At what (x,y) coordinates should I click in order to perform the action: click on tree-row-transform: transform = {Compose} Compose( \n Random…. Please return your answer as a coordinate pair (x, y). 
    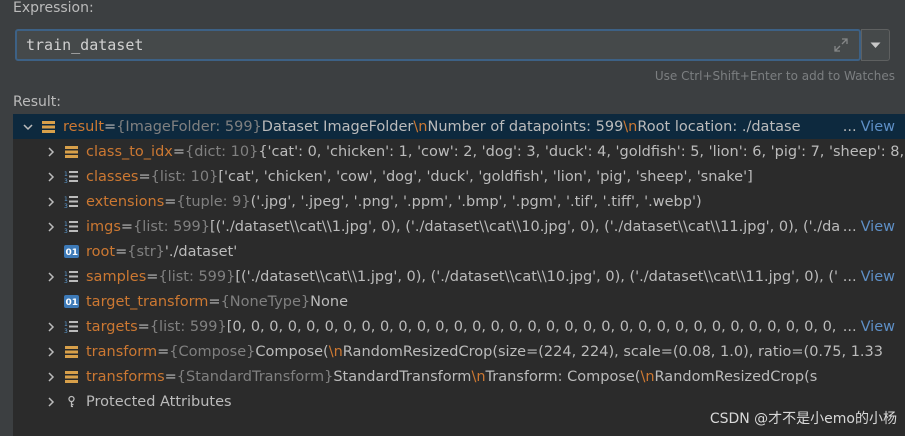
    Looking at the image, I should click on (459, 351).